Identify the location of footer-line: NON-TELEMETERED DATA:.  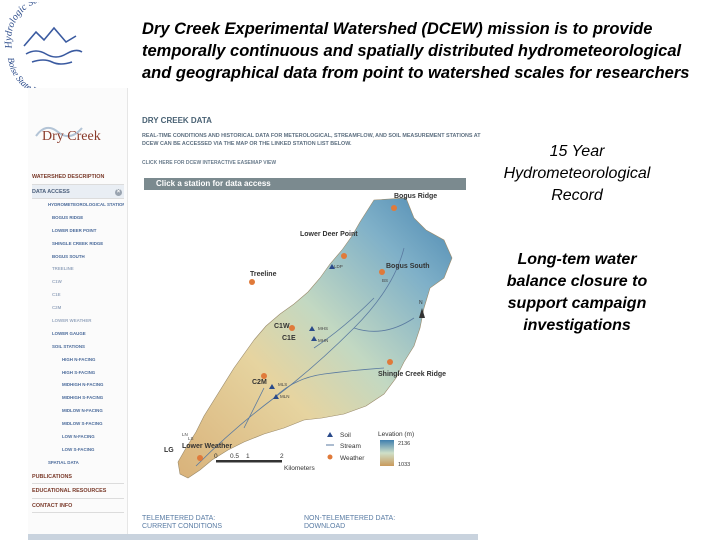
(350, 518).